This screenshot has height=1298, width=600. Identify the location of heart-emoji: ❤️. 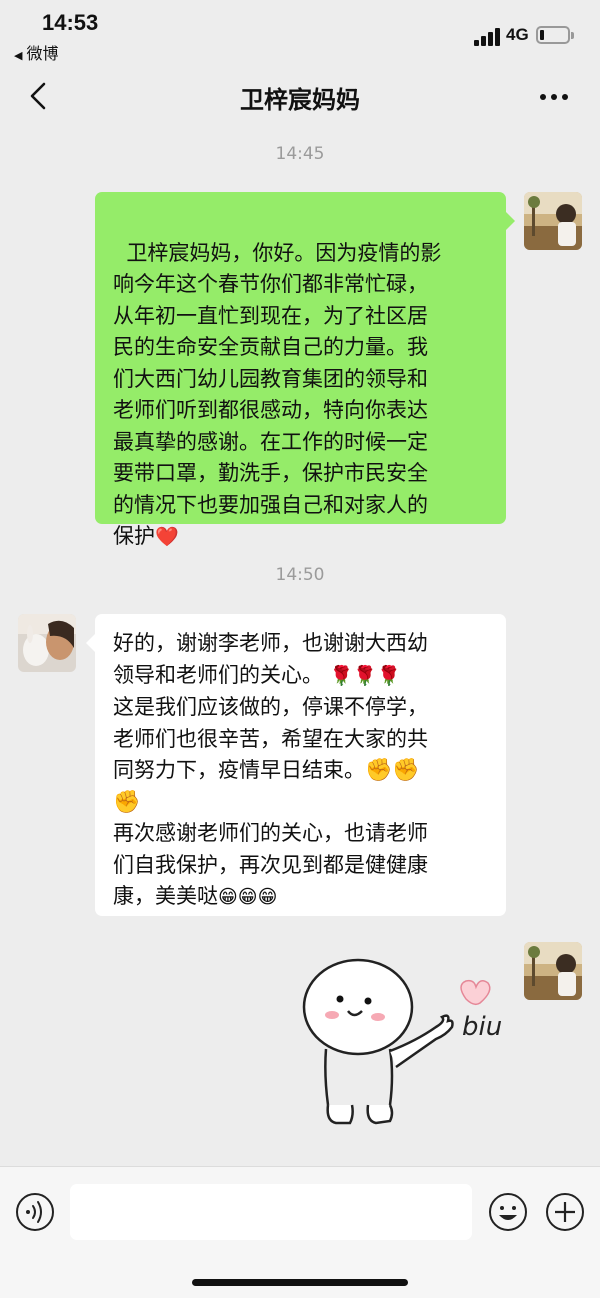
(167, 537).